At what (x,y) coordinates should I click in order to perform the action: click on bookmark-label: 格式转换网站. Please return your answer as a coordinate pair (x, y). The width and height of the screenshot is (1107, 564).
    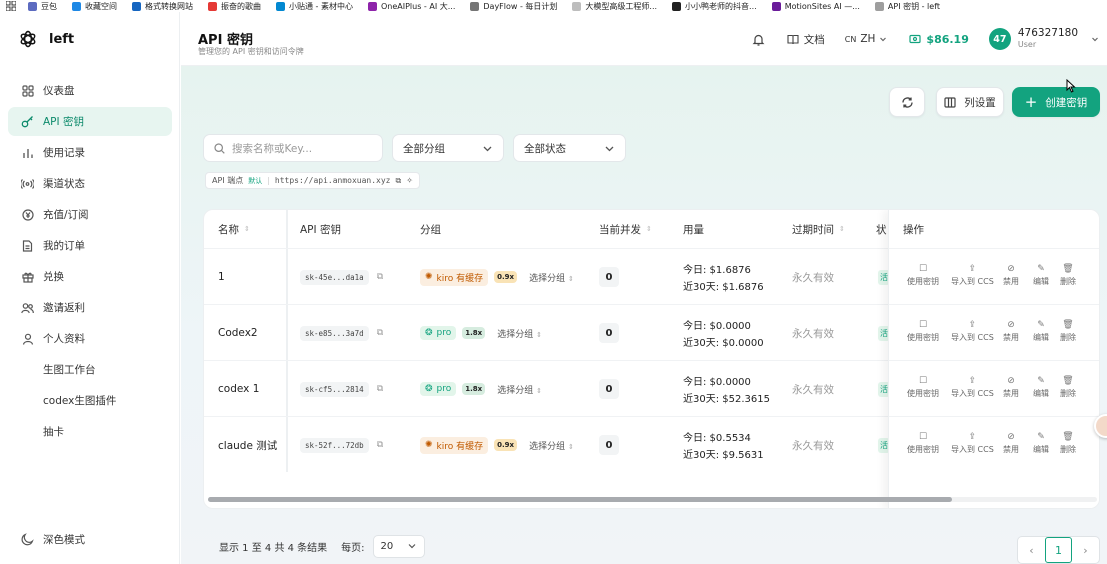
    Looking at the image, I should click on (169, 6).